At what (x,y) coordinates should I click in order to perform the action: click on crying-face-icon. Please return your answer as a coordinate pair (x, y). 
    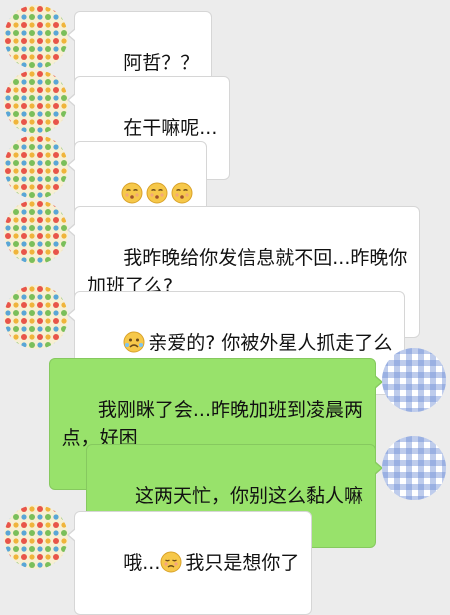
    Looking at the image, I should click on (134, 342).